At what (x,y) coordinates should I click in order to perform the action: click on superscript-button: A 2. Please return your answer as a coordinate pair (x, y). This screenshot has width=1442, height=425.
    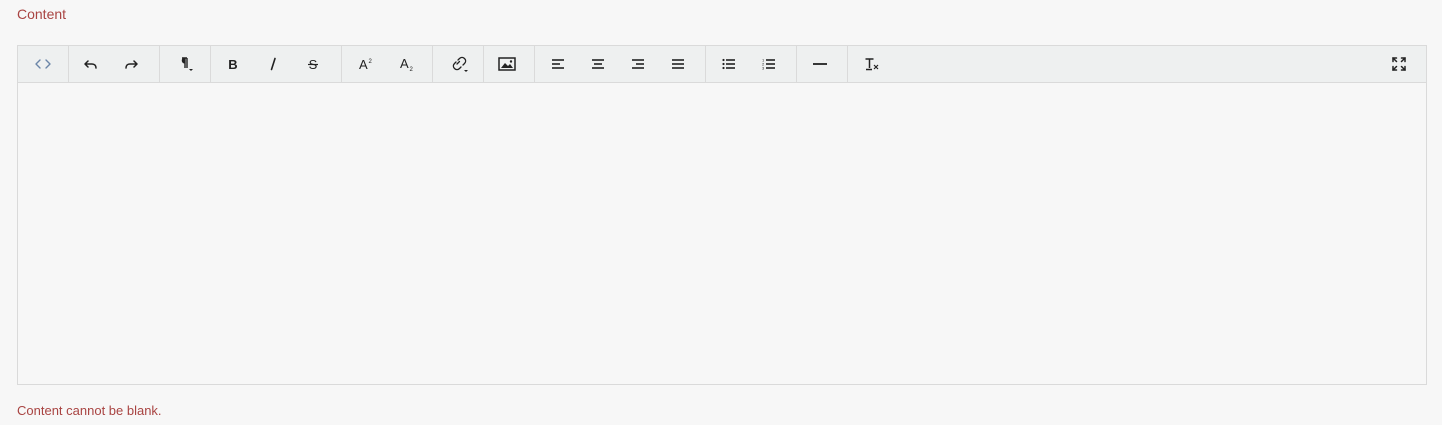
    Looking at the image, I should click on (366, 64).